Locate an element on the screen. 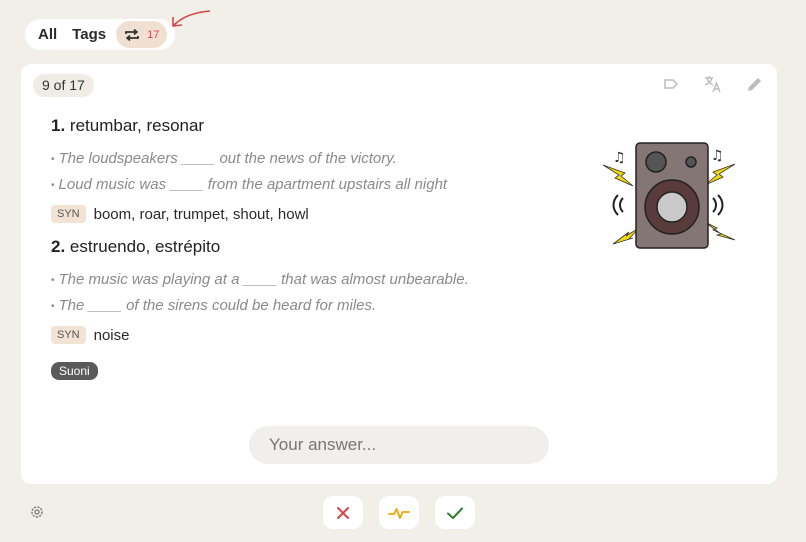  annotation-arrow-icon is located at coordinates (191, 18).